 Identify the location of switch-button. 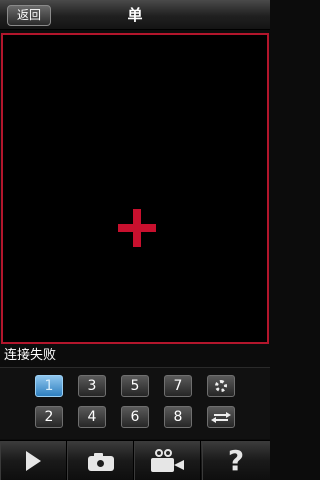
(221, 417).